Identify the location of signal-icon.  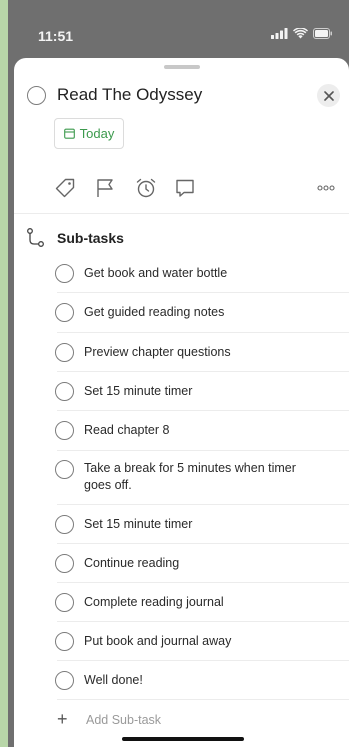
(279, 33).